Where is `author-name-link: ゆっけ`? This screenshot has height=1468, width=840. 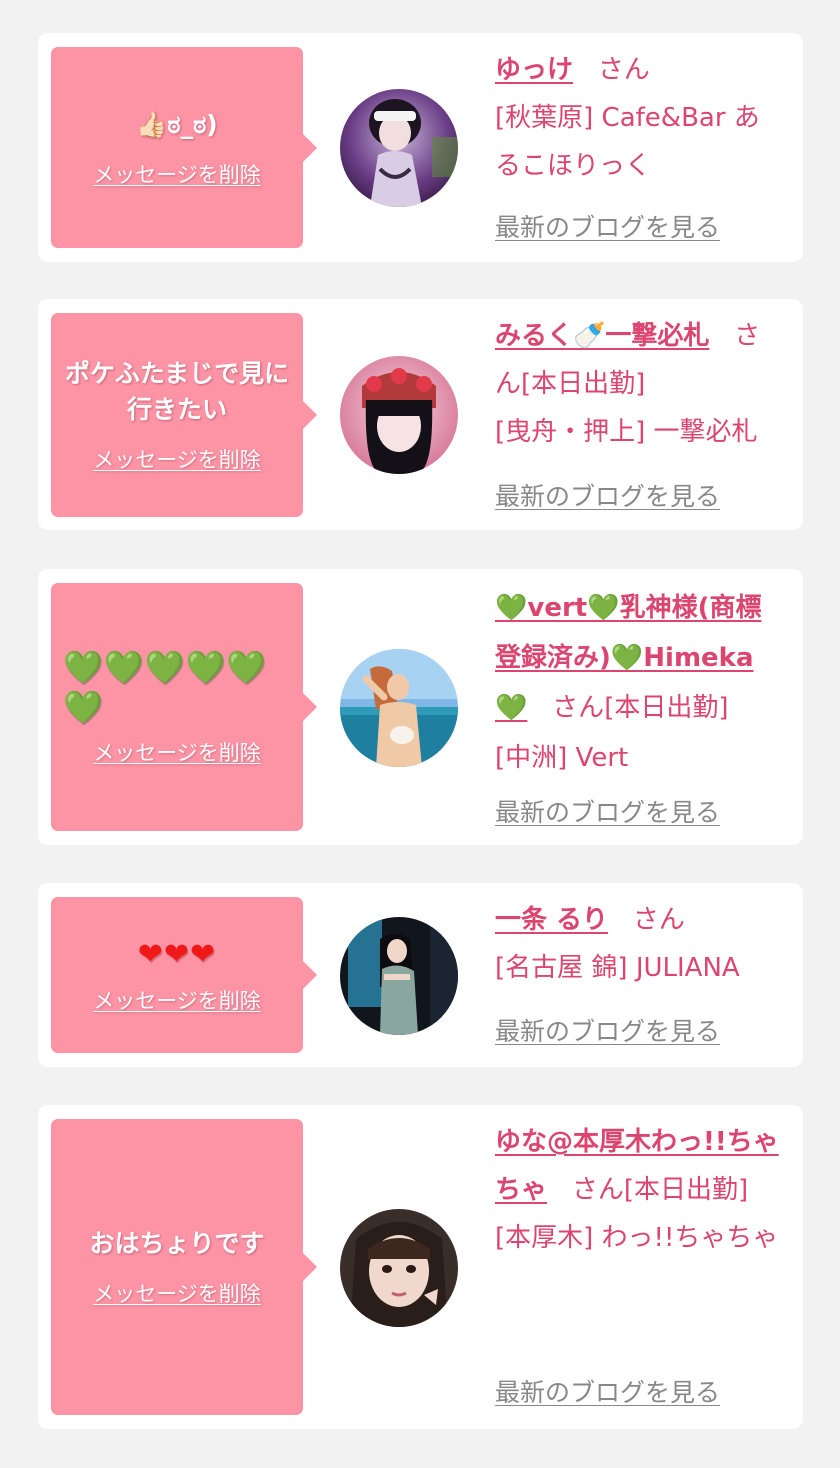
author-name-link: ゆっけ is located at coordinates (534, 70).